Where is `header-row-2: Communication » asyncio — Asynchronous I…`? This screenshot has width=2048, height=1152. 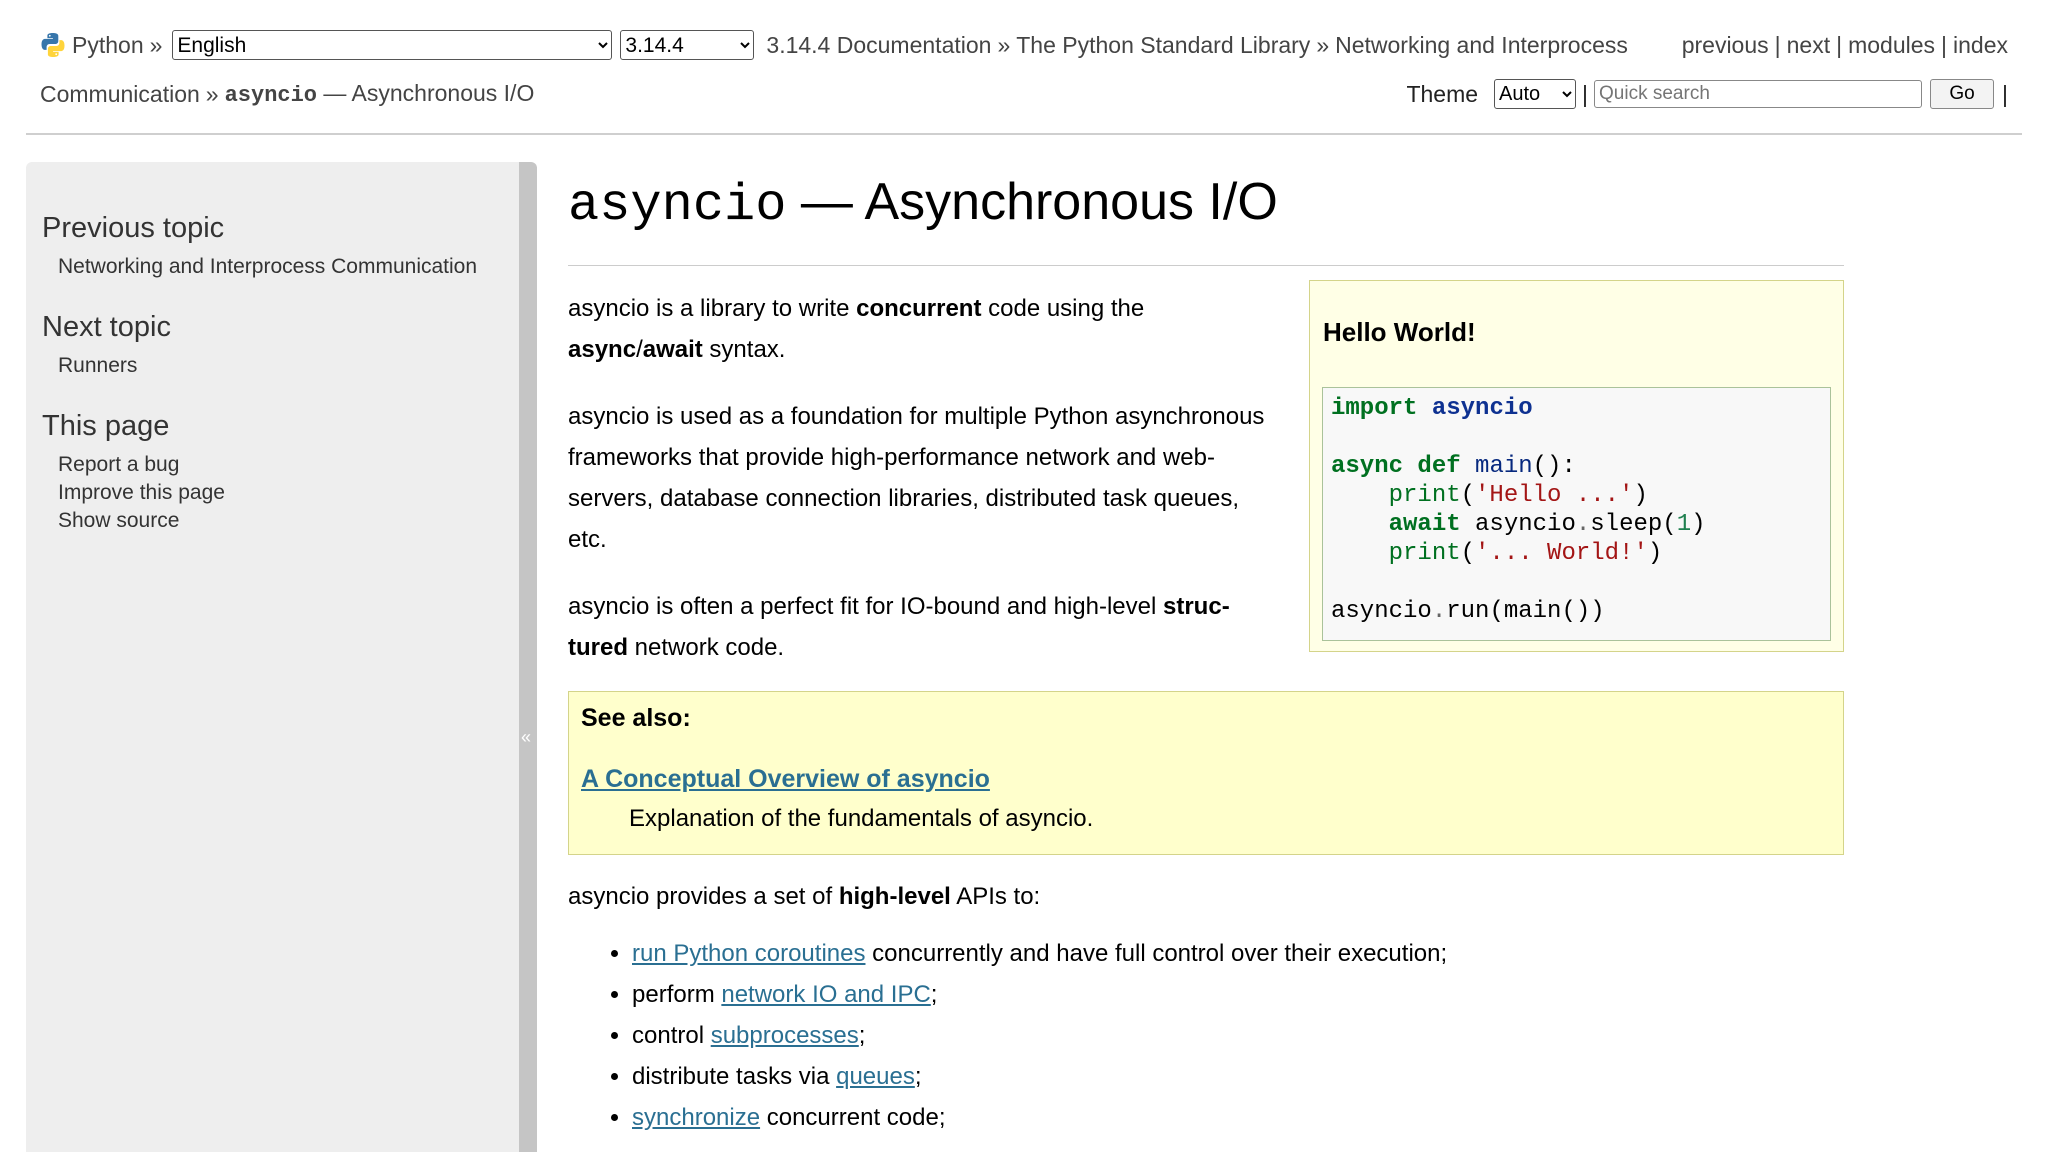 header-row-2: Communication » asyncio — Asynchronous I… is located at coordinates (1024, 94).